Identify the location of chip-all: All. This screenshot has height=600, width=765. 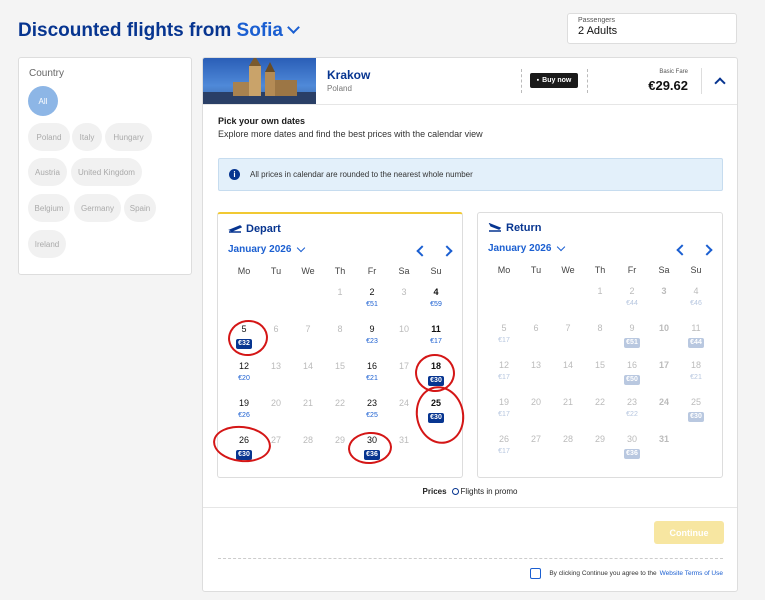
(43, 101).